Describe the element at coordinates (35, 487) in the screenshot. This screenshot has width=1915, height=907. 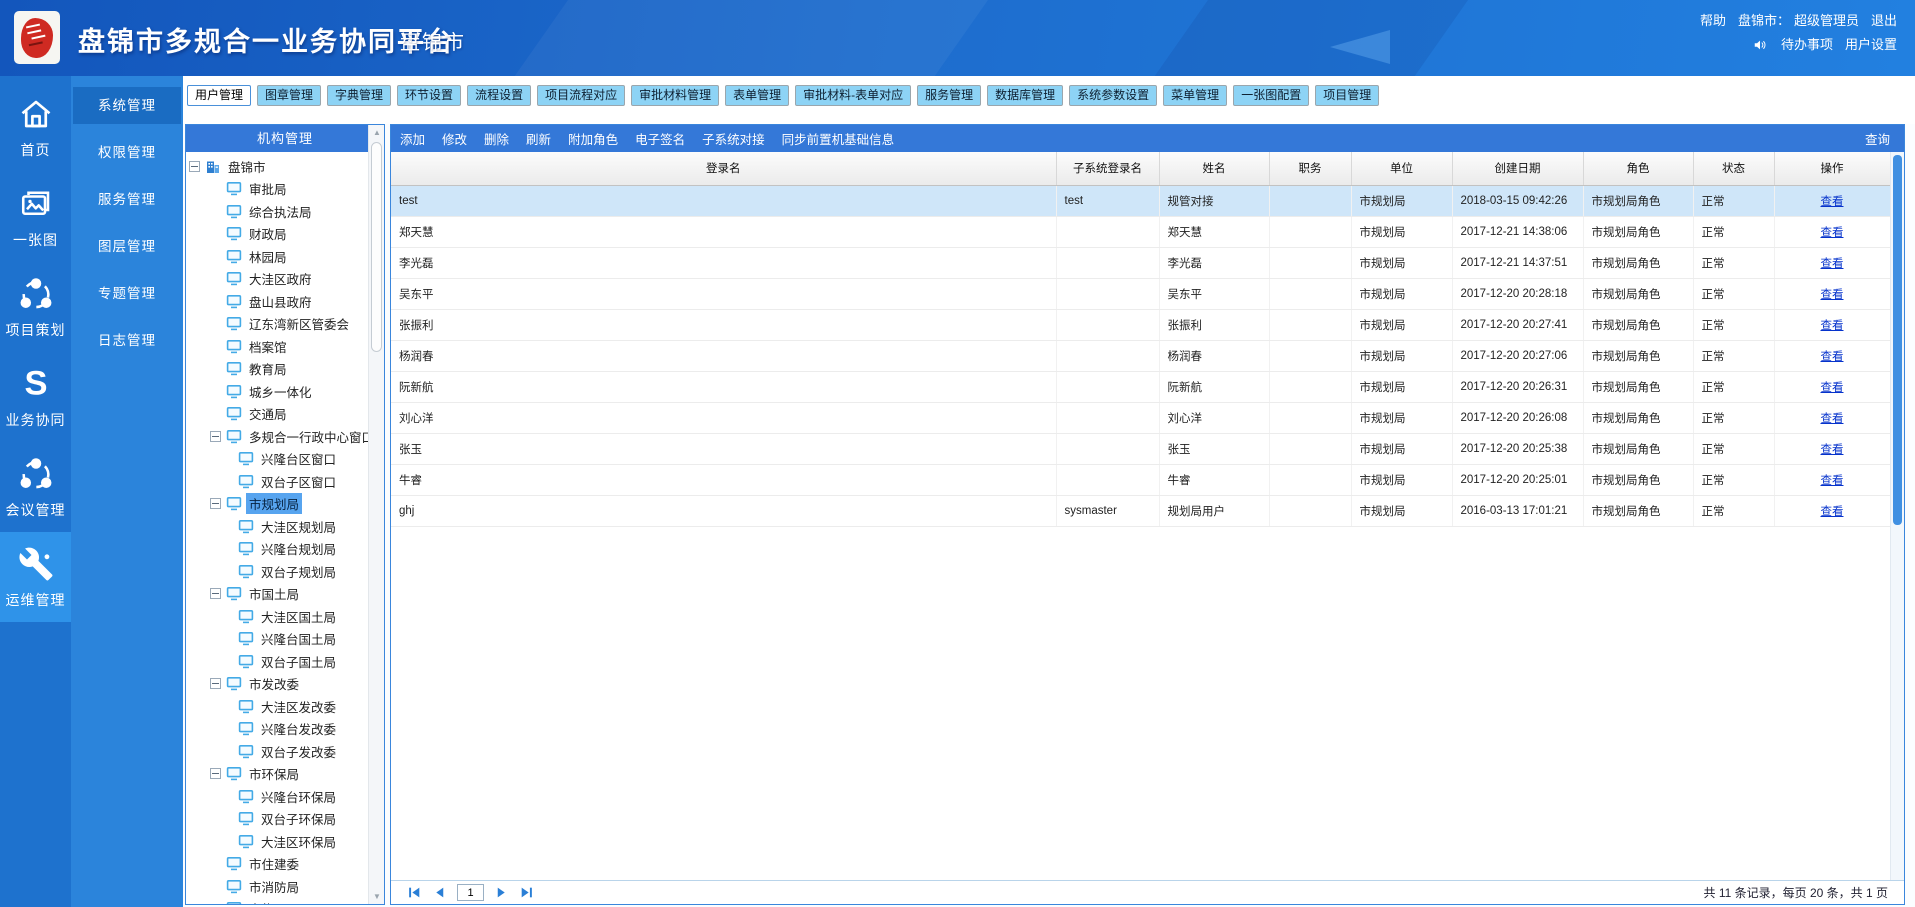
I see `sidebar-item-meeting-management: 会议管理` at that location.